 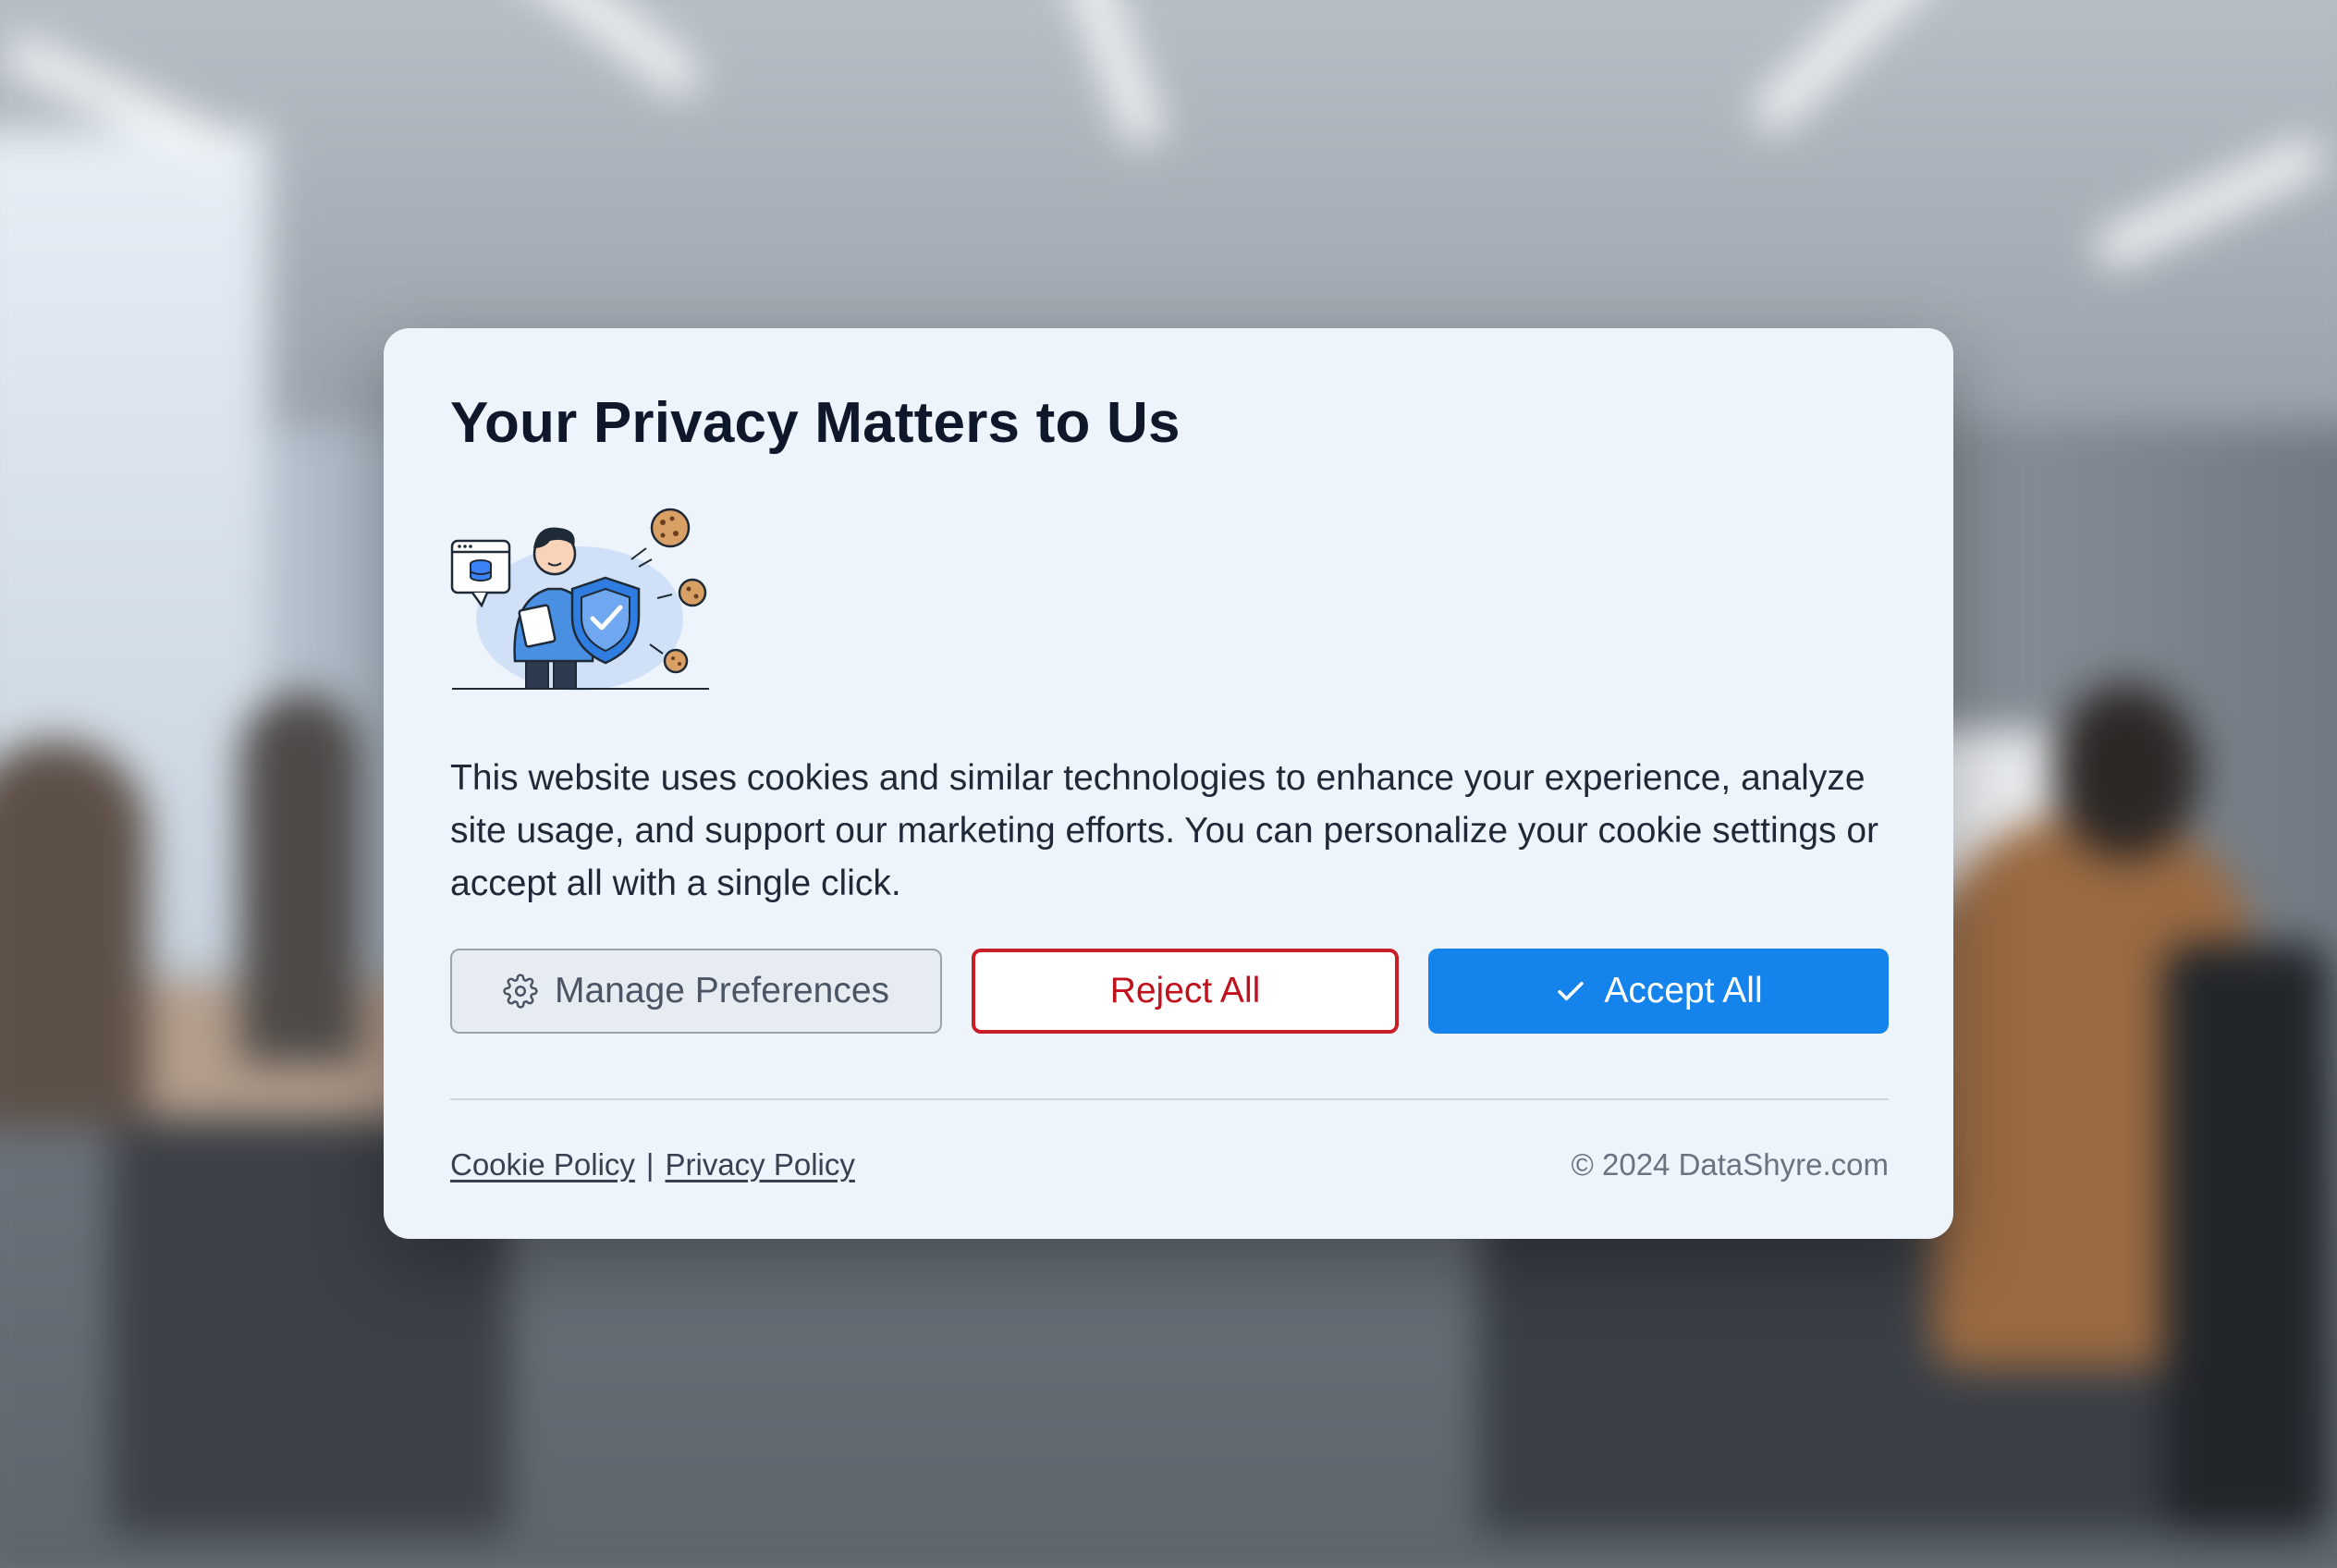 I want to click on consent-actions: Manage Preferences Reject All Accept All, so click(x=1169, y=991).